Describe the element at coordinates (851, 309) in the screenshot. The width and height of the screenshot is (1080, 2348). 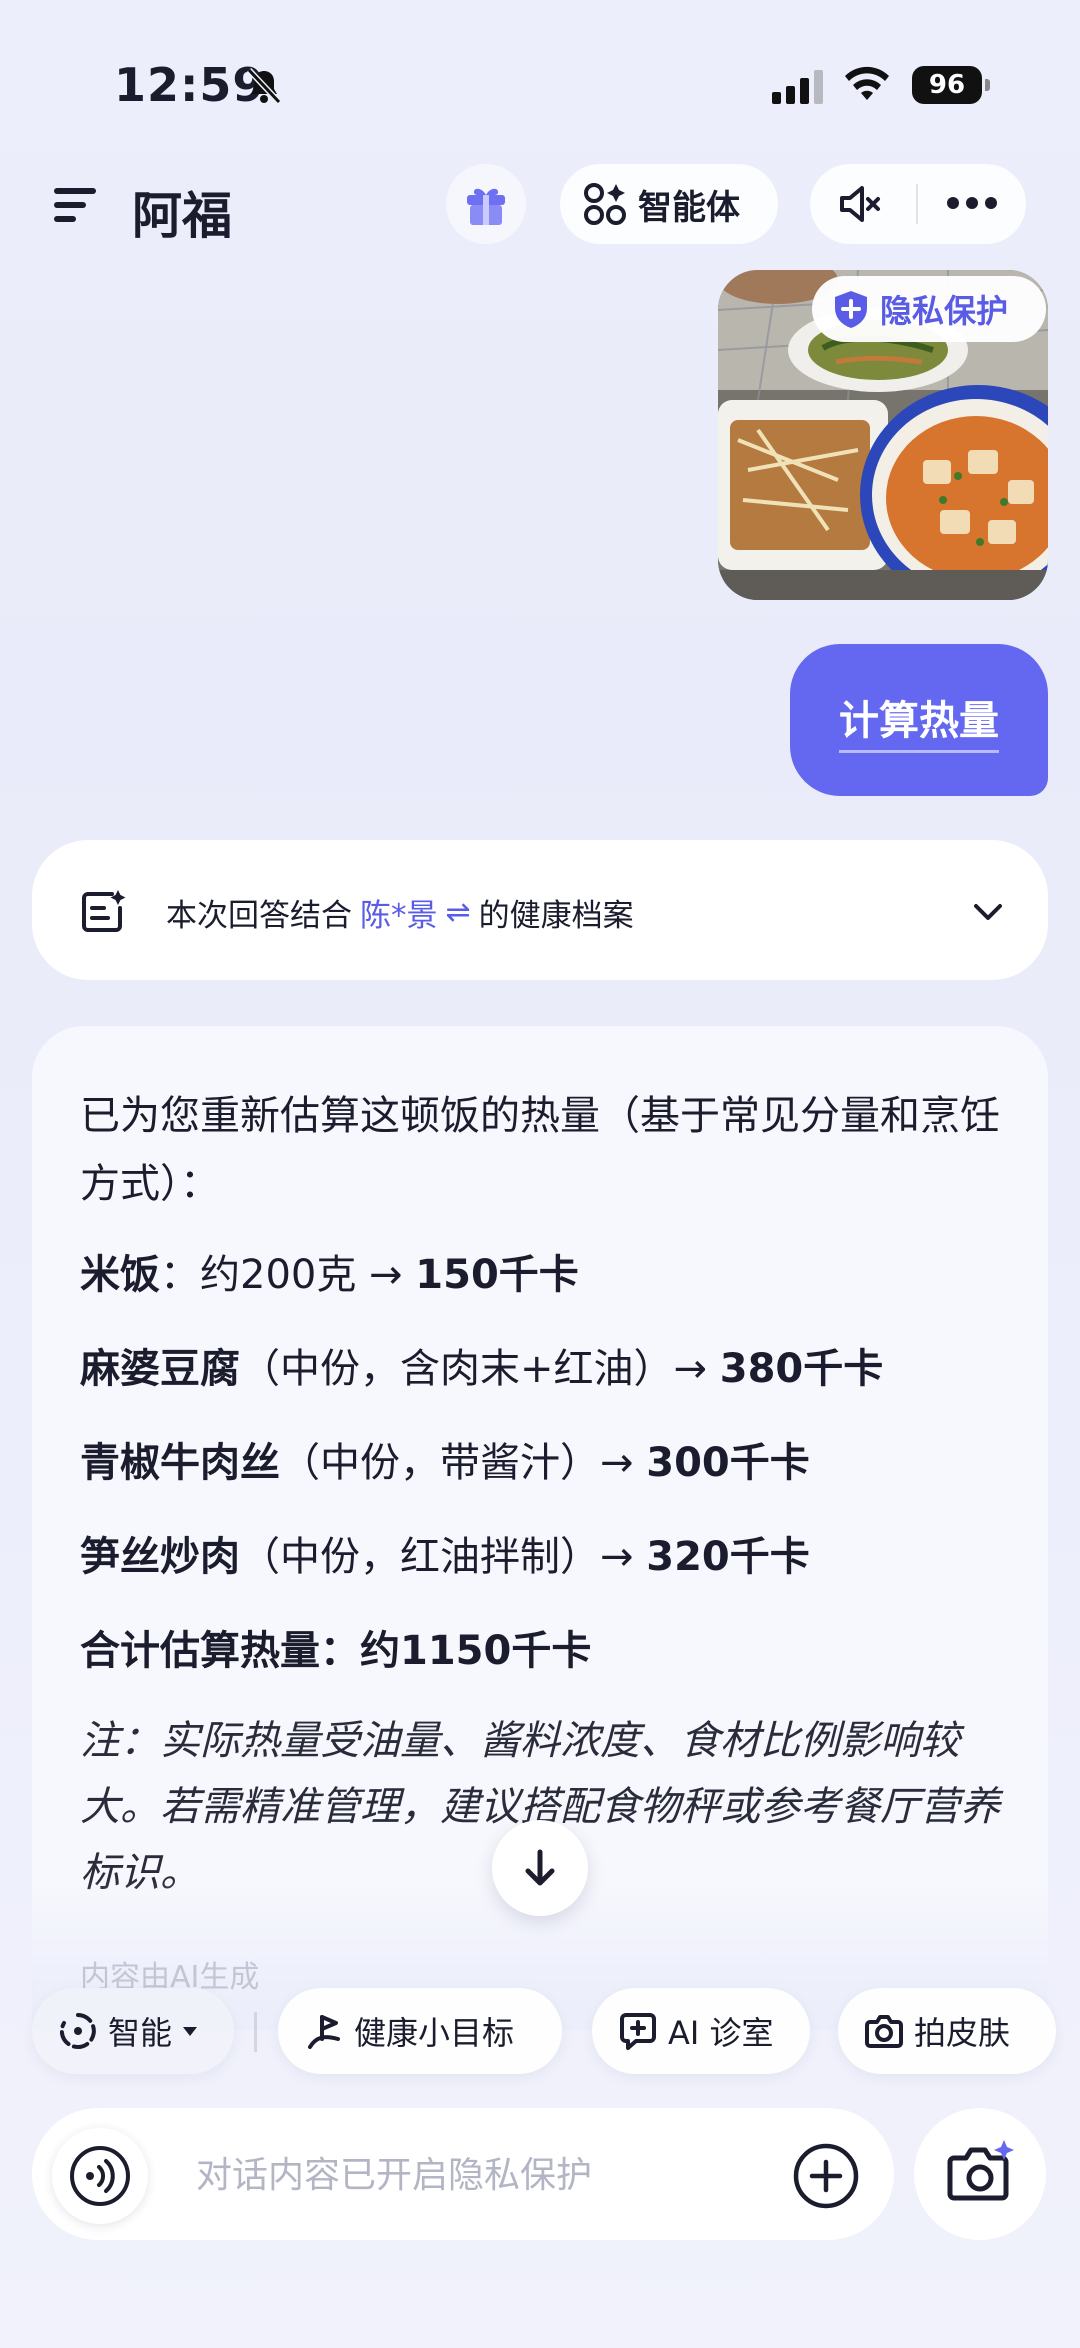
I see `shield-icon` at that location.